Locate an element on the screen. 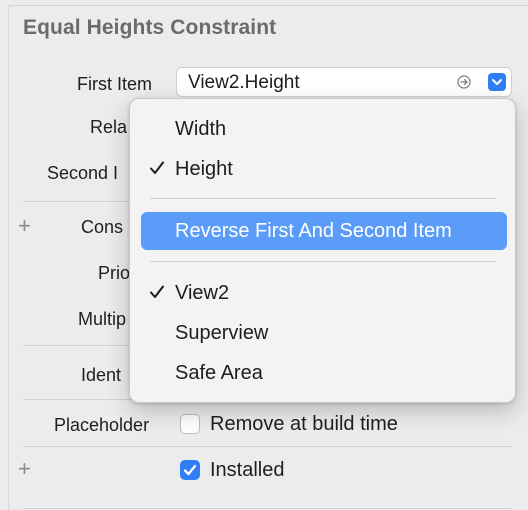 Image resolution: width=528 pixels, height=510 pixels. first-item-label: First Item is located at coordinates (114, 84).